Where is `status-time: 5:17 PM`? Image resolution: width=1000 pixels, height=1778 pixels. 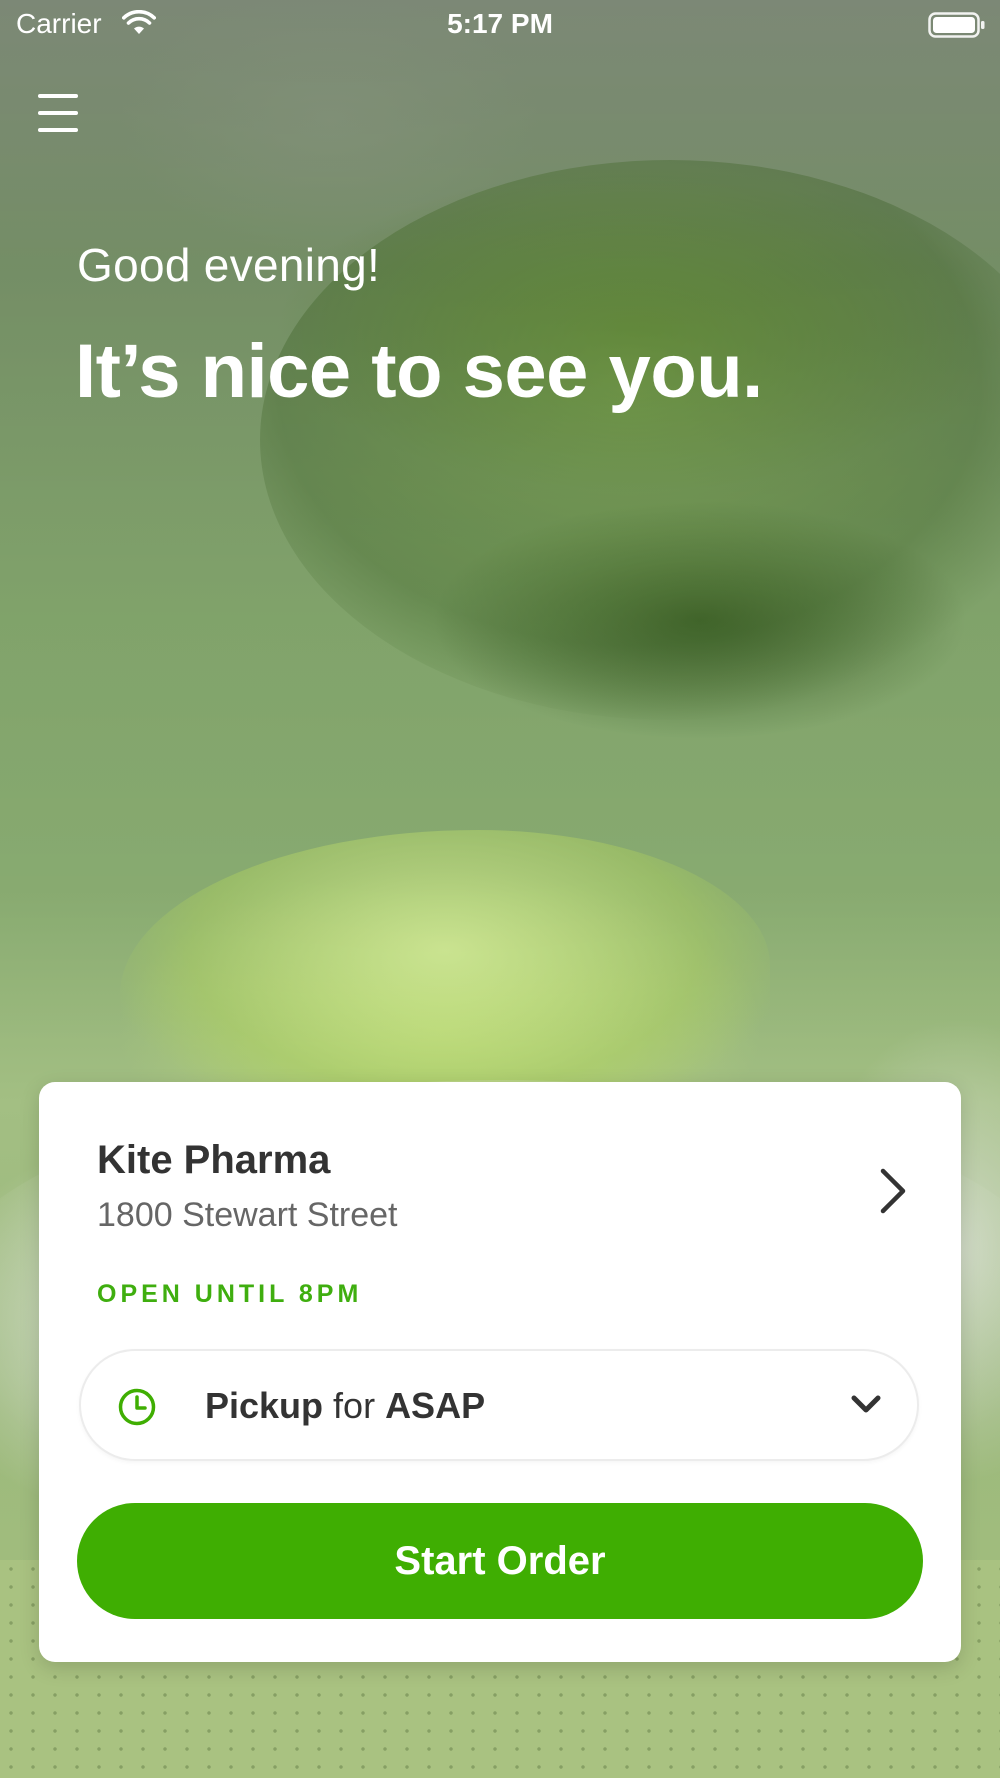 status-time: 5:17 PM is located at coordinates (500, 23).